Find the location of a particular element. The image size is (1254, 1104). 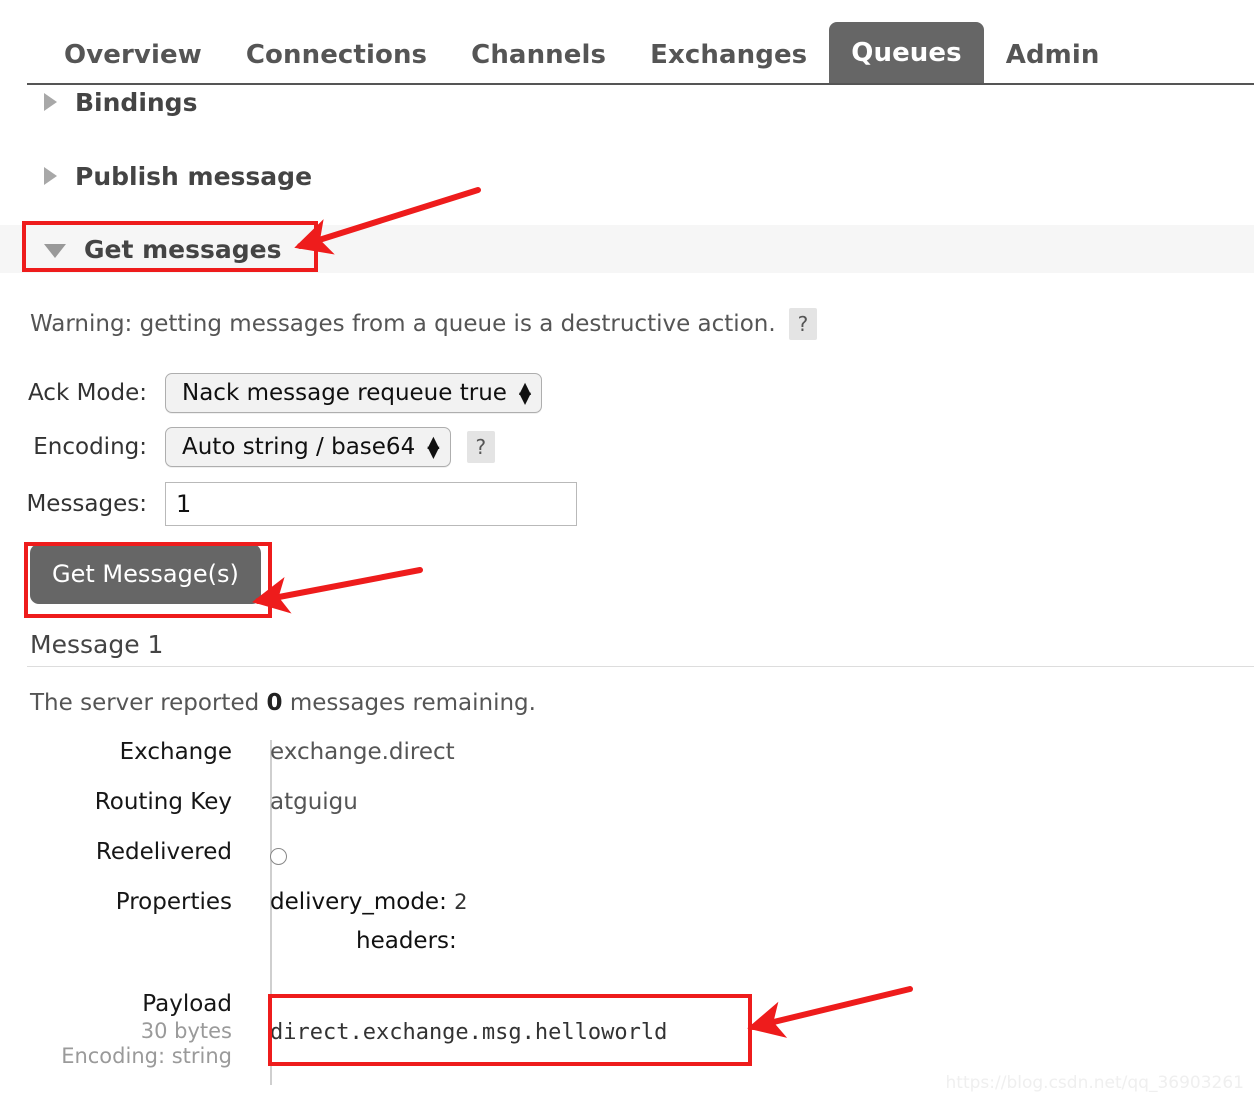

table-row: Redelivered is located at coordinates (627, 863).